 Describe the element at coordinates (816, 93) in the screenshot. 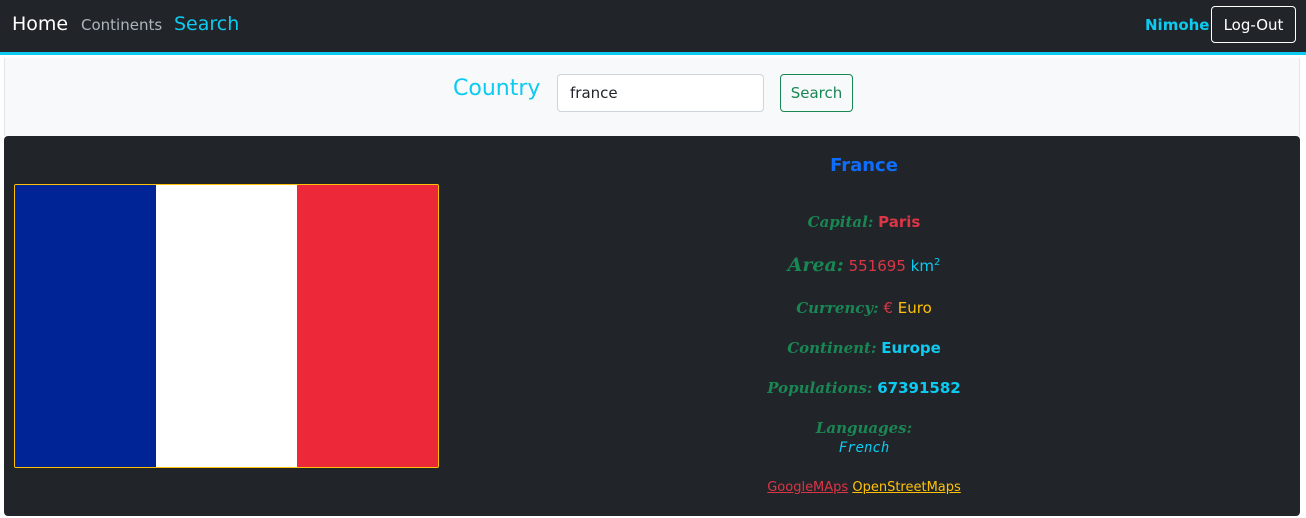

I see `country-search-button: Search` at that location.